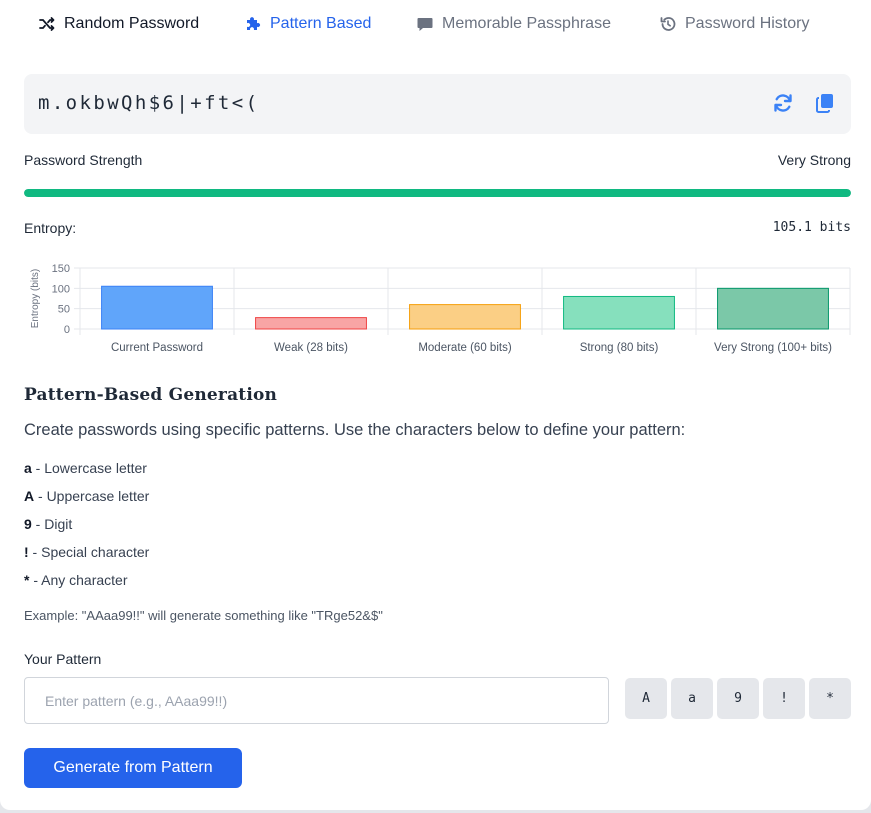 This screenshot has height=813, width=871. I want to click on pattern-input, so click(316, 700).